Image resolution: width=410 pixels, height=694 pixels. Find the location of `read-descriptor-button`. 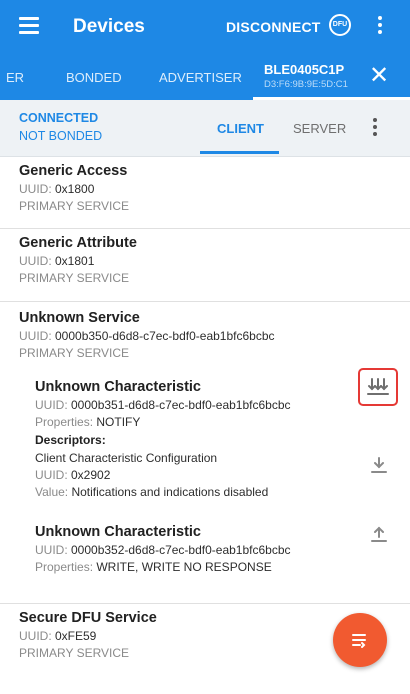

read-descriptor-button is located at coordinates (379, 467).